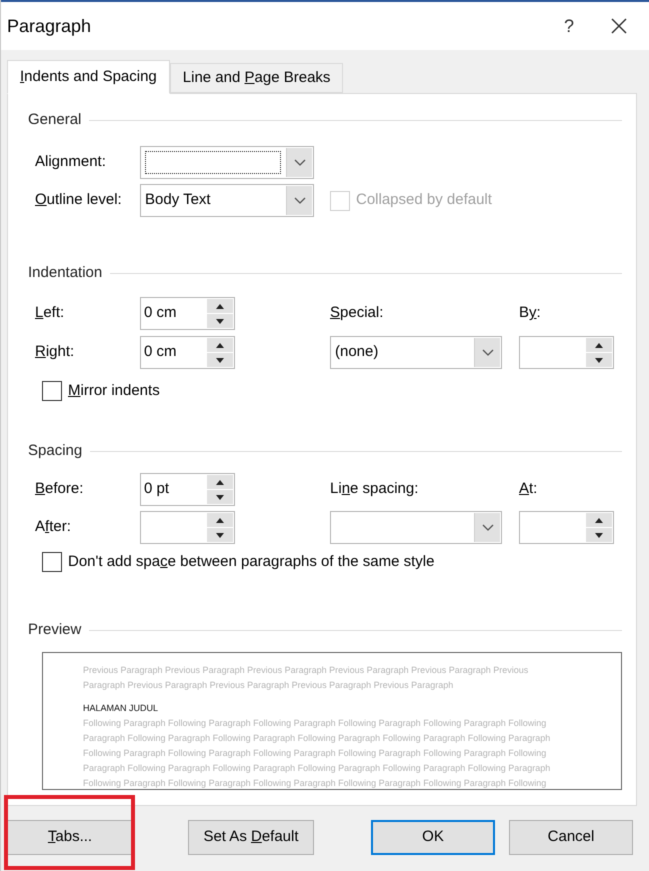 Image resolution: width=649 pixels, height=871 pixels. What do you see at coordinates (374, 489) in the screenshot?
I see `field-label: Line spacing:` at bounding box center [374, 489].